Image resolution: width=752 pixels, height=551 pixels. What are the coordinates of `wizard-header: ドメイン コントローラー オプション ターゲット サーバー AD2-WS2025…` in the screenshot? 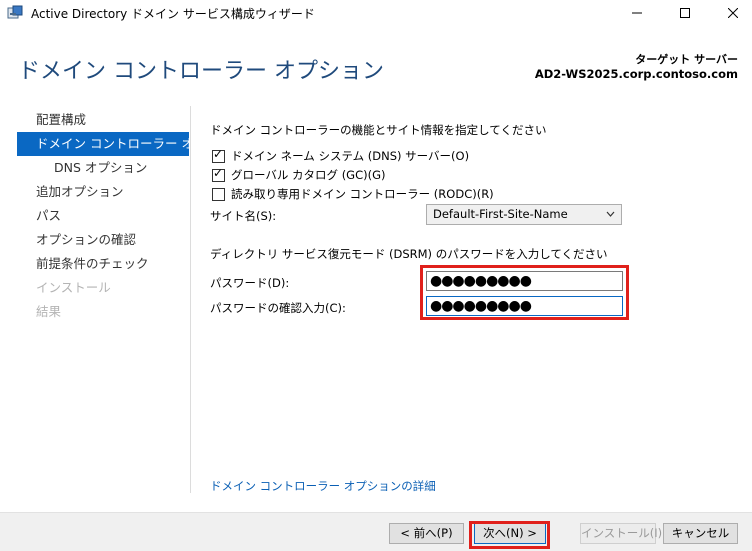 It's located at (376, 66).